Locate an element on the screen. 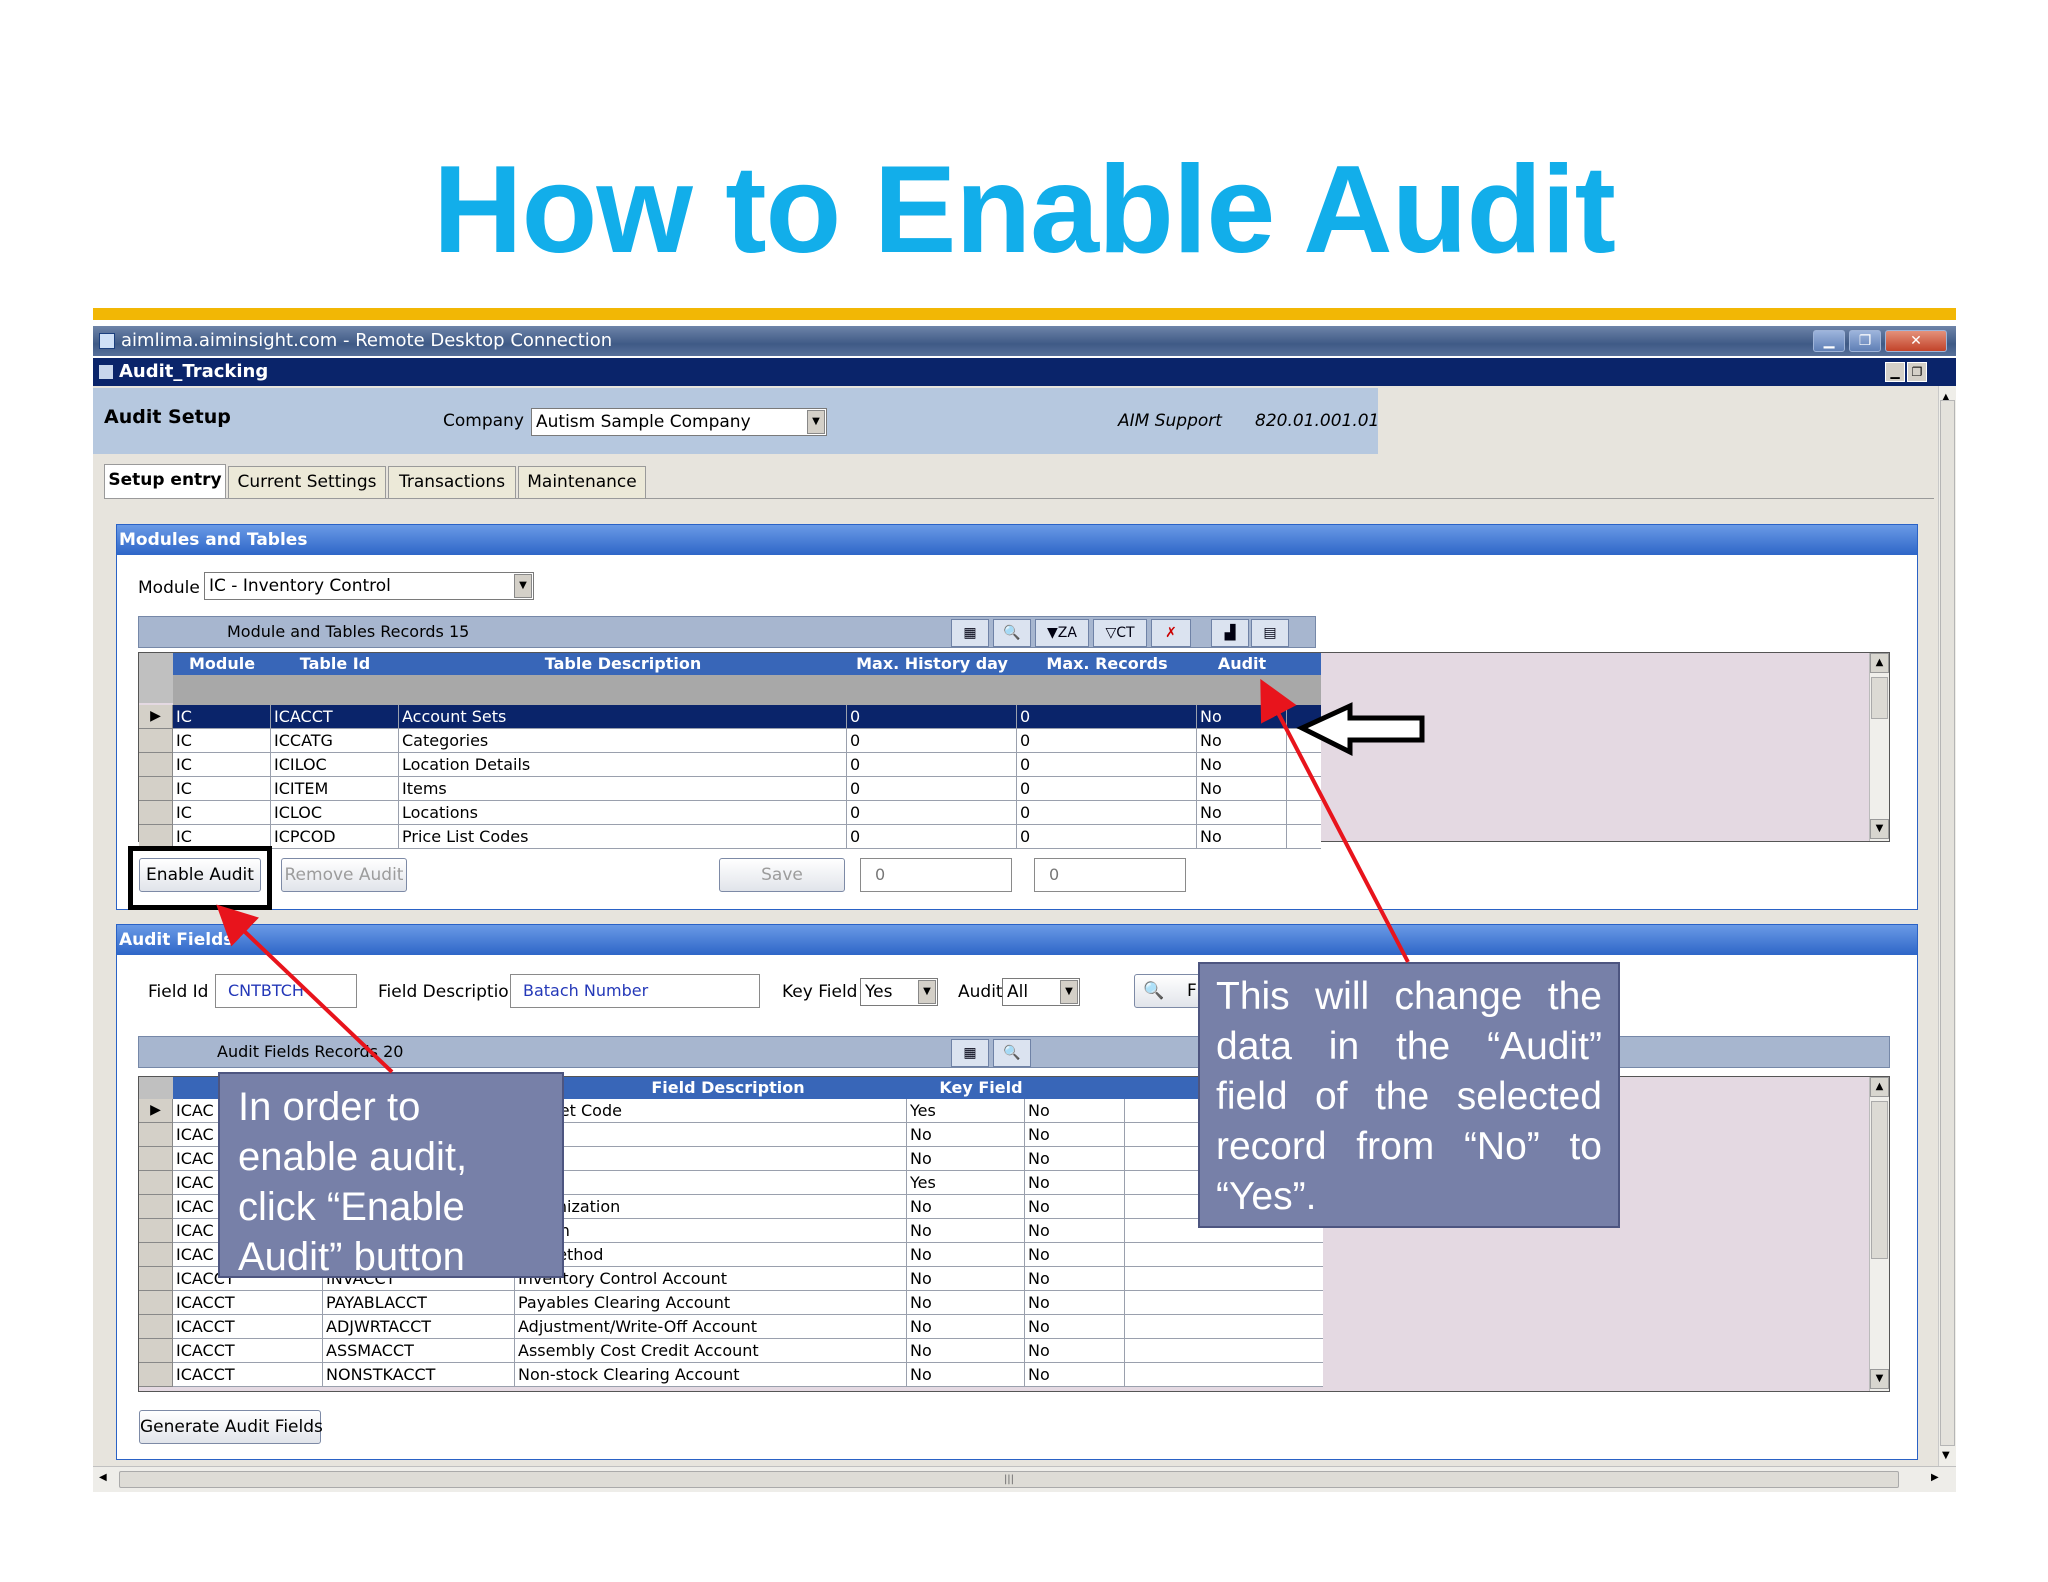  annotation-arrows is located at coordinates (820, 876).